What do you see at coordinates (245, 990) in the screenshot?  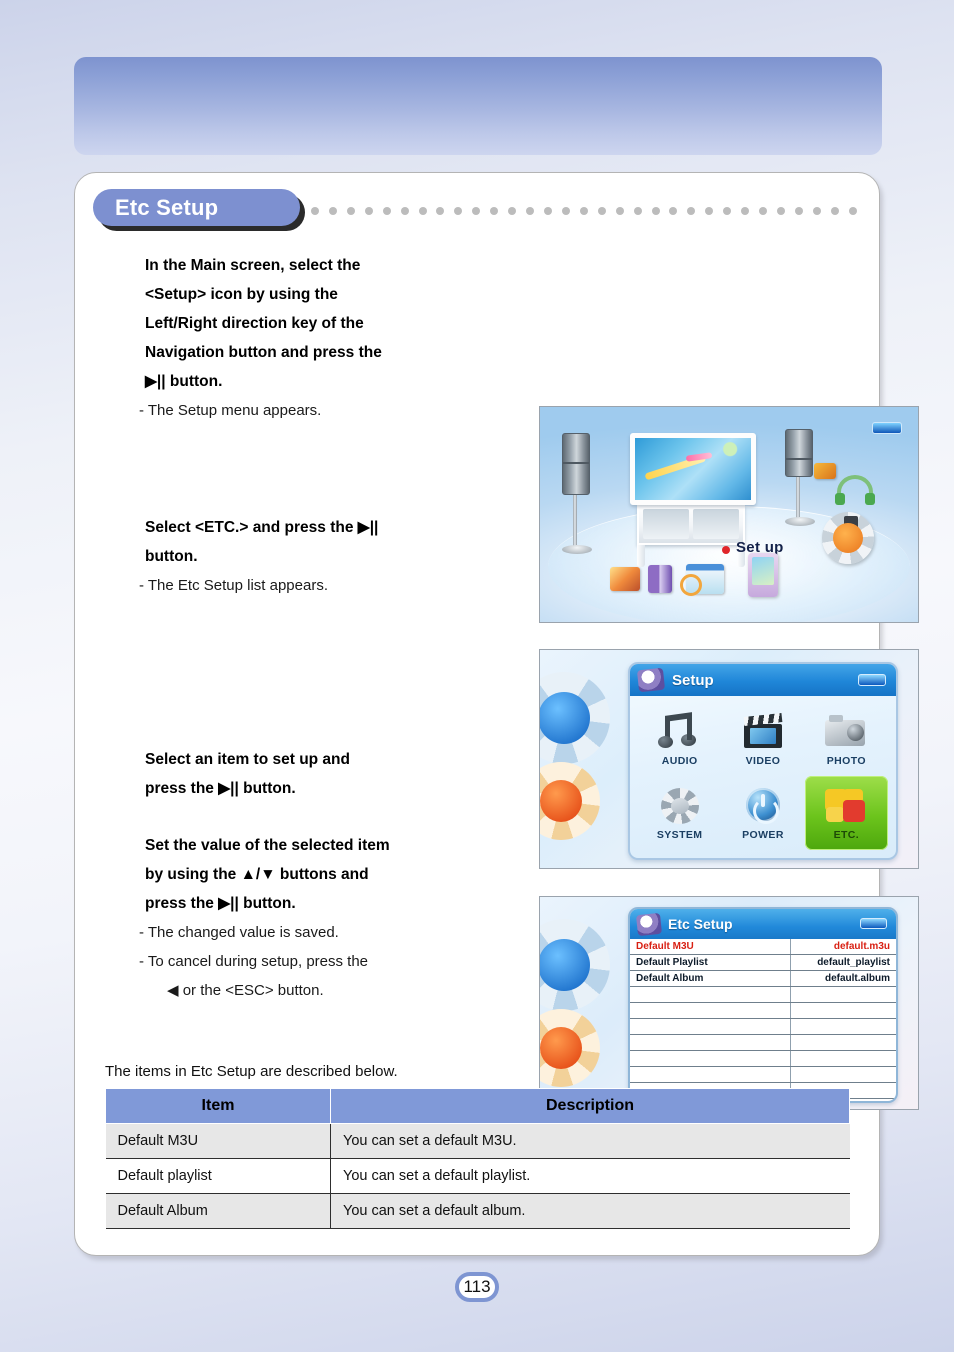 I see `step-4-note-3: ◀ or the <ESC> button.` at bounding box center [245, 990].